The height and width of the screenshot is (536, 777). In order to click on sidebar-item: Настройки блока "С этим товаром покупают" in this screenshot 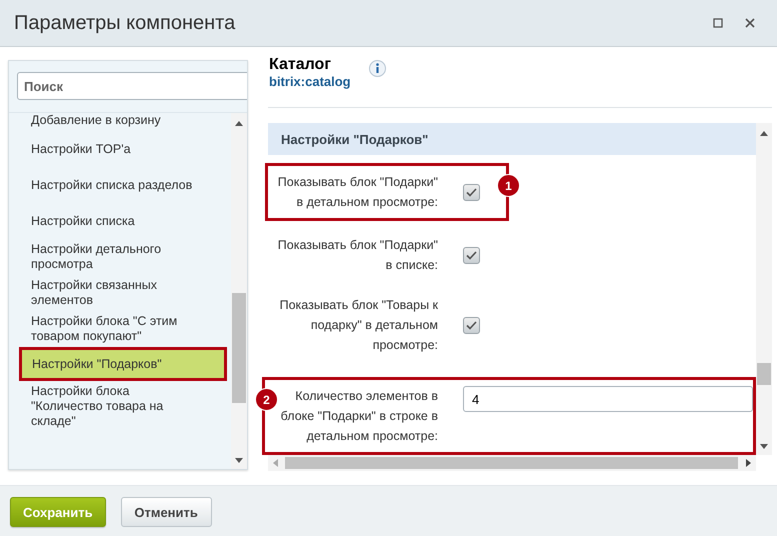, I will do `click(120, 329)`.